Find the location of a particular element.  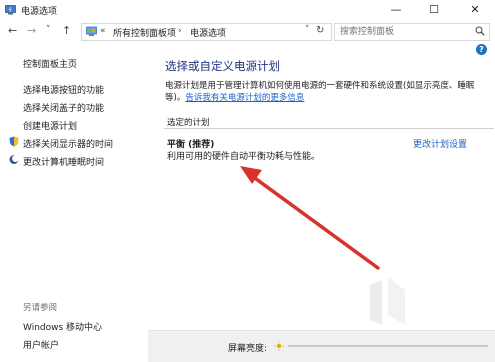

address-bar: « 所有控制面板项 › 电源选项 ˅ is located at coordinates (206, 32).